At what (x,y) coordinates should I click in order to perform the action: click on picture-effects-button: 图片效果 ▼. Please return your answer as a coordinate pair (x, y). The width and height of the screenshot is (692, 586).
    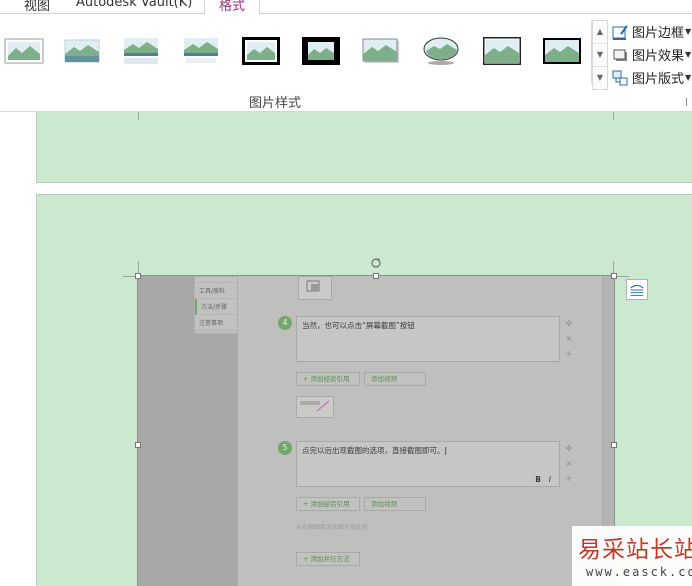
    Looking at the image, I should click on (652, 54).